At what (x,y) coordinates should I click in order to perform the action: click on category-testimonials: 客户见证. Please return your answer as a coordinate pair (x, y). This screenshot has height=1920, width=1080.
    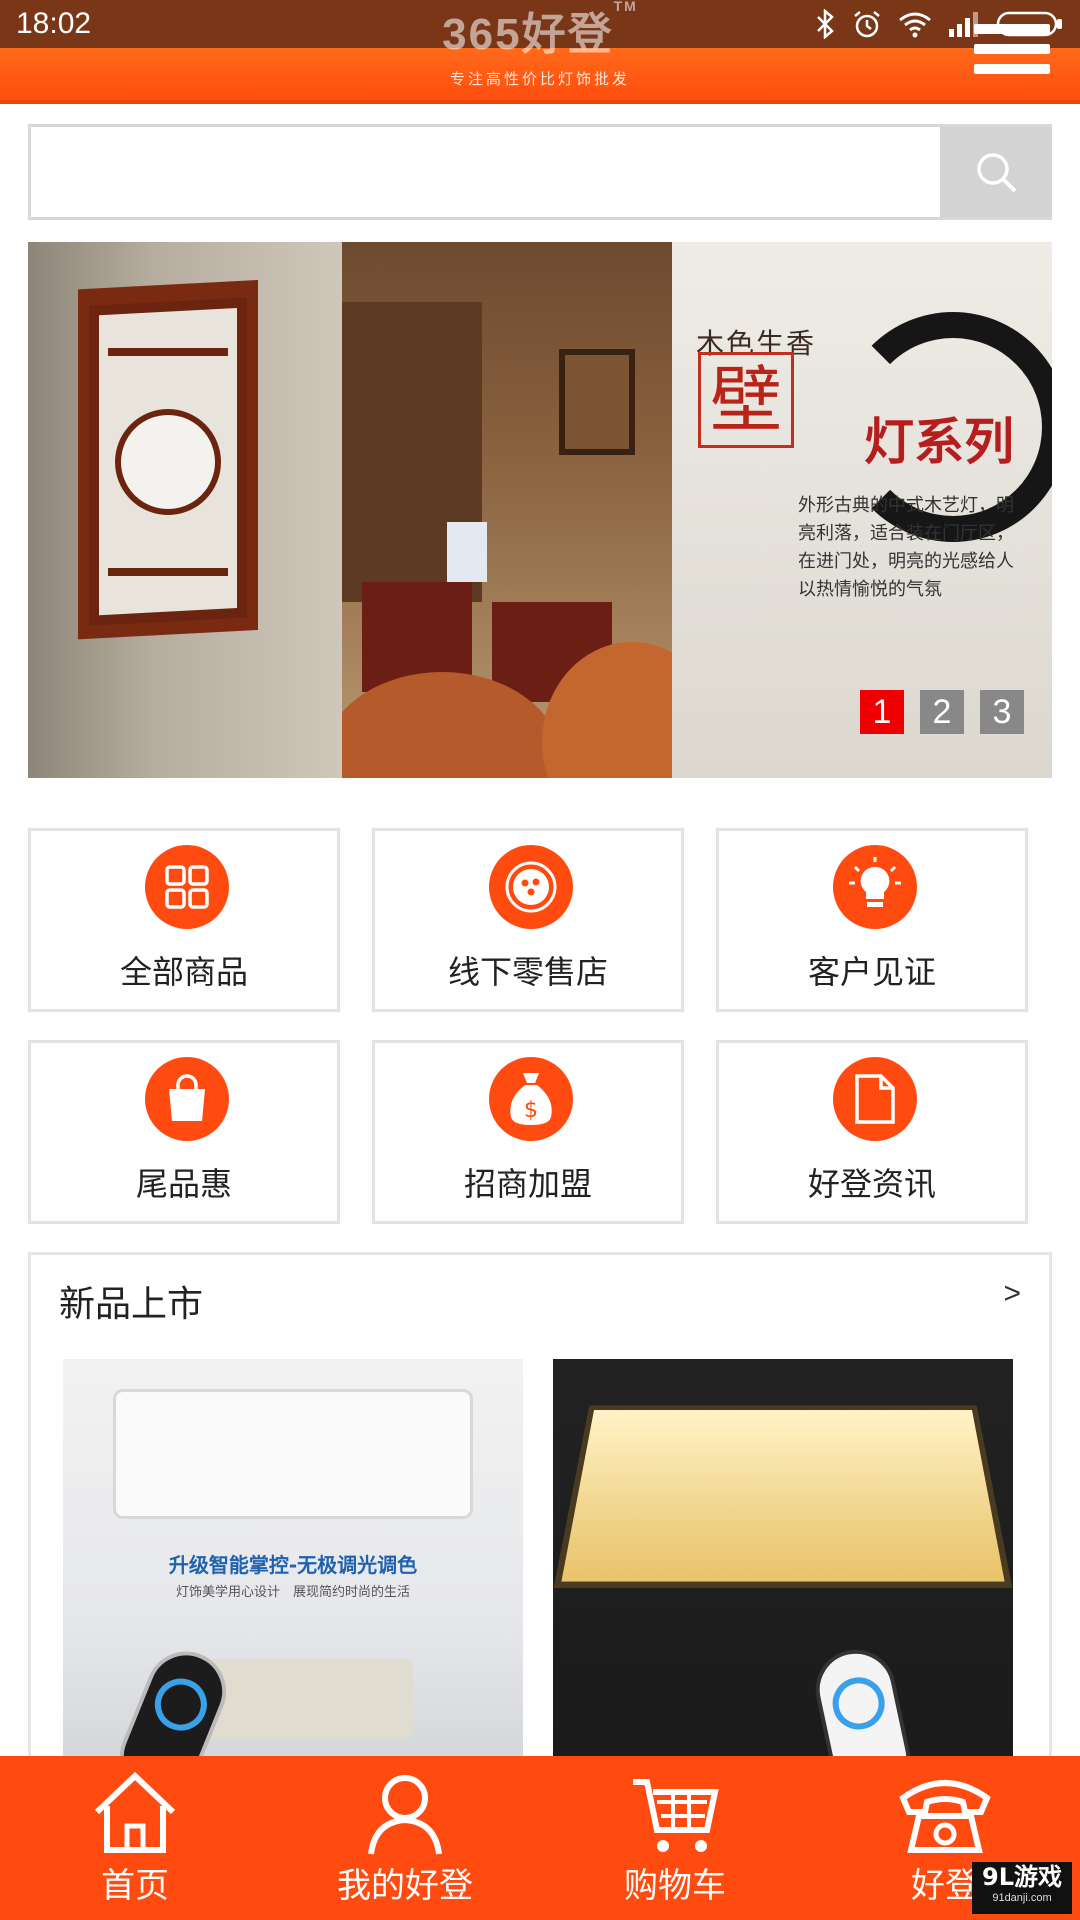
    Looking at the image, I should click on (872, 920).